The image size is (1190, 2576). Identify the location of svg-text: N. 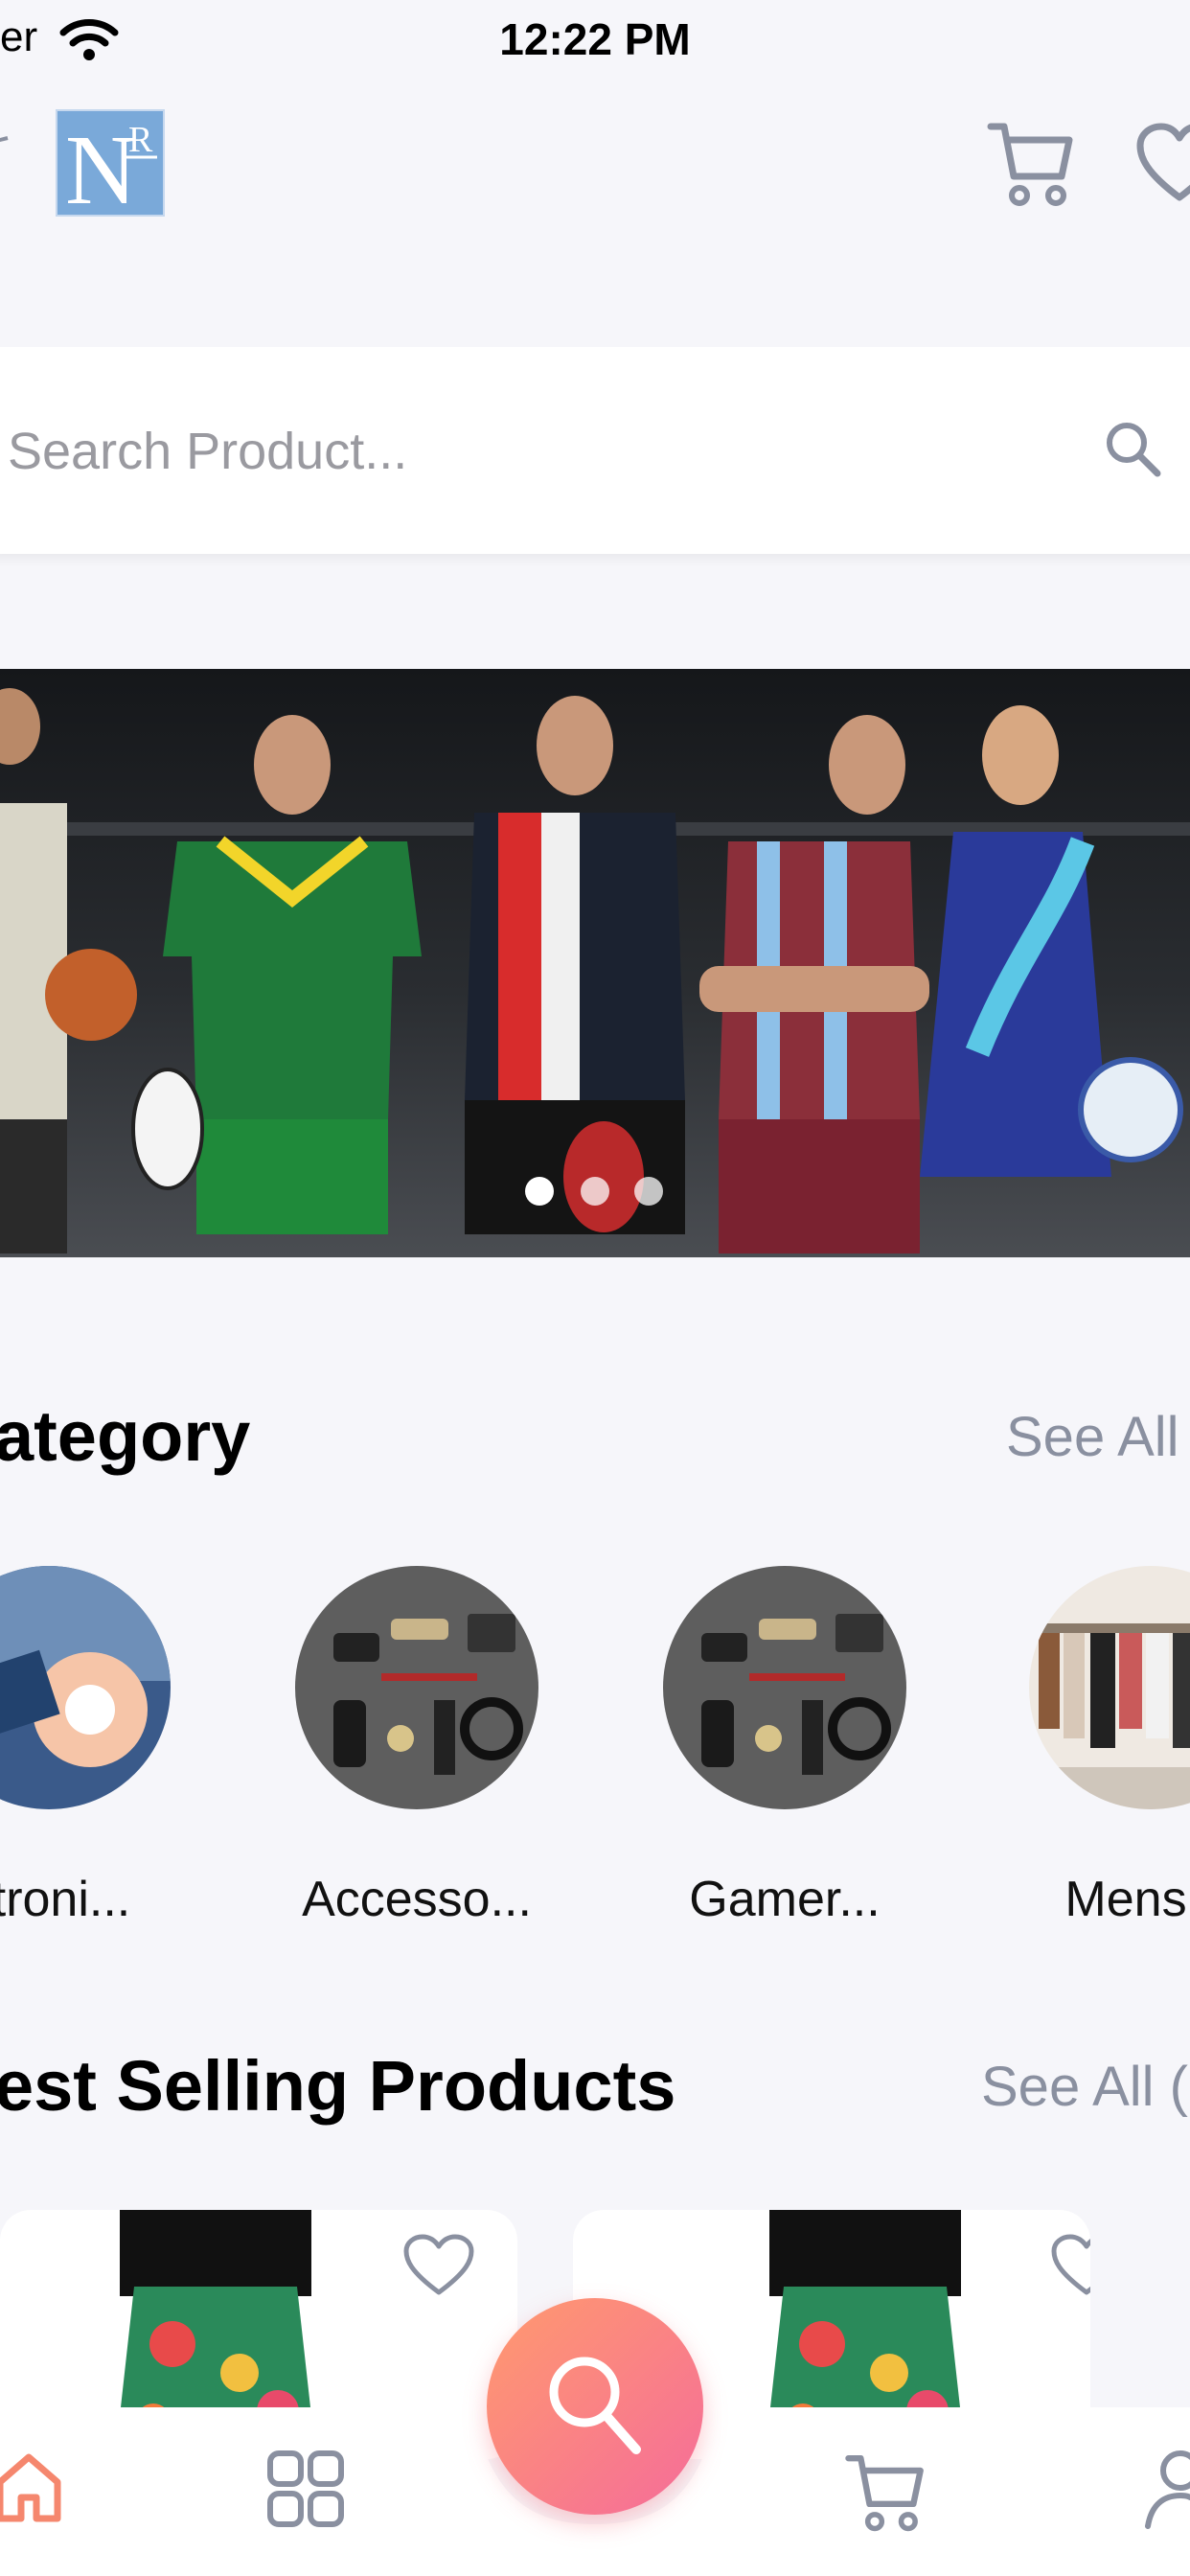
(101, 165).